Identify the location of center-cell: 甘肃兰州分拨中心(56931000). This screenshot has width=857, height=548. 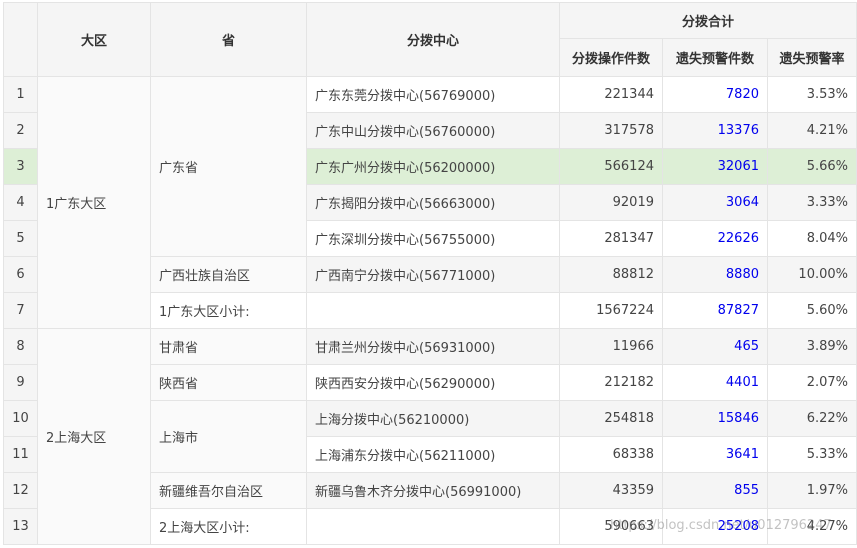
(433, 346).